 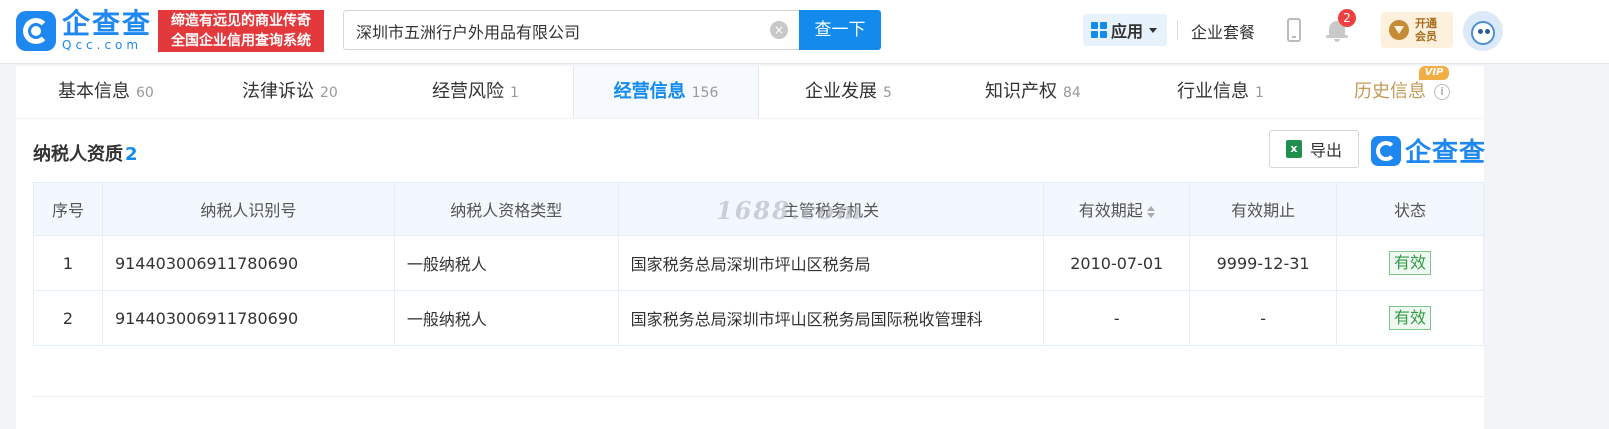 What do you see at coordinates (1117, 318) in the screenshot?
I see `cell-valid-from: -` at bounding box center [1117, 318].